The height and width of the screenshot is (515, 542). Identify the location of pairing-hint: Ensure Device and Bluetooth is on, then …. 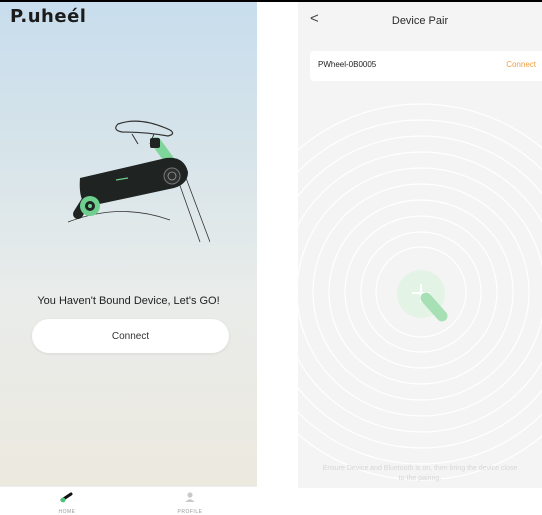
(420, 474).